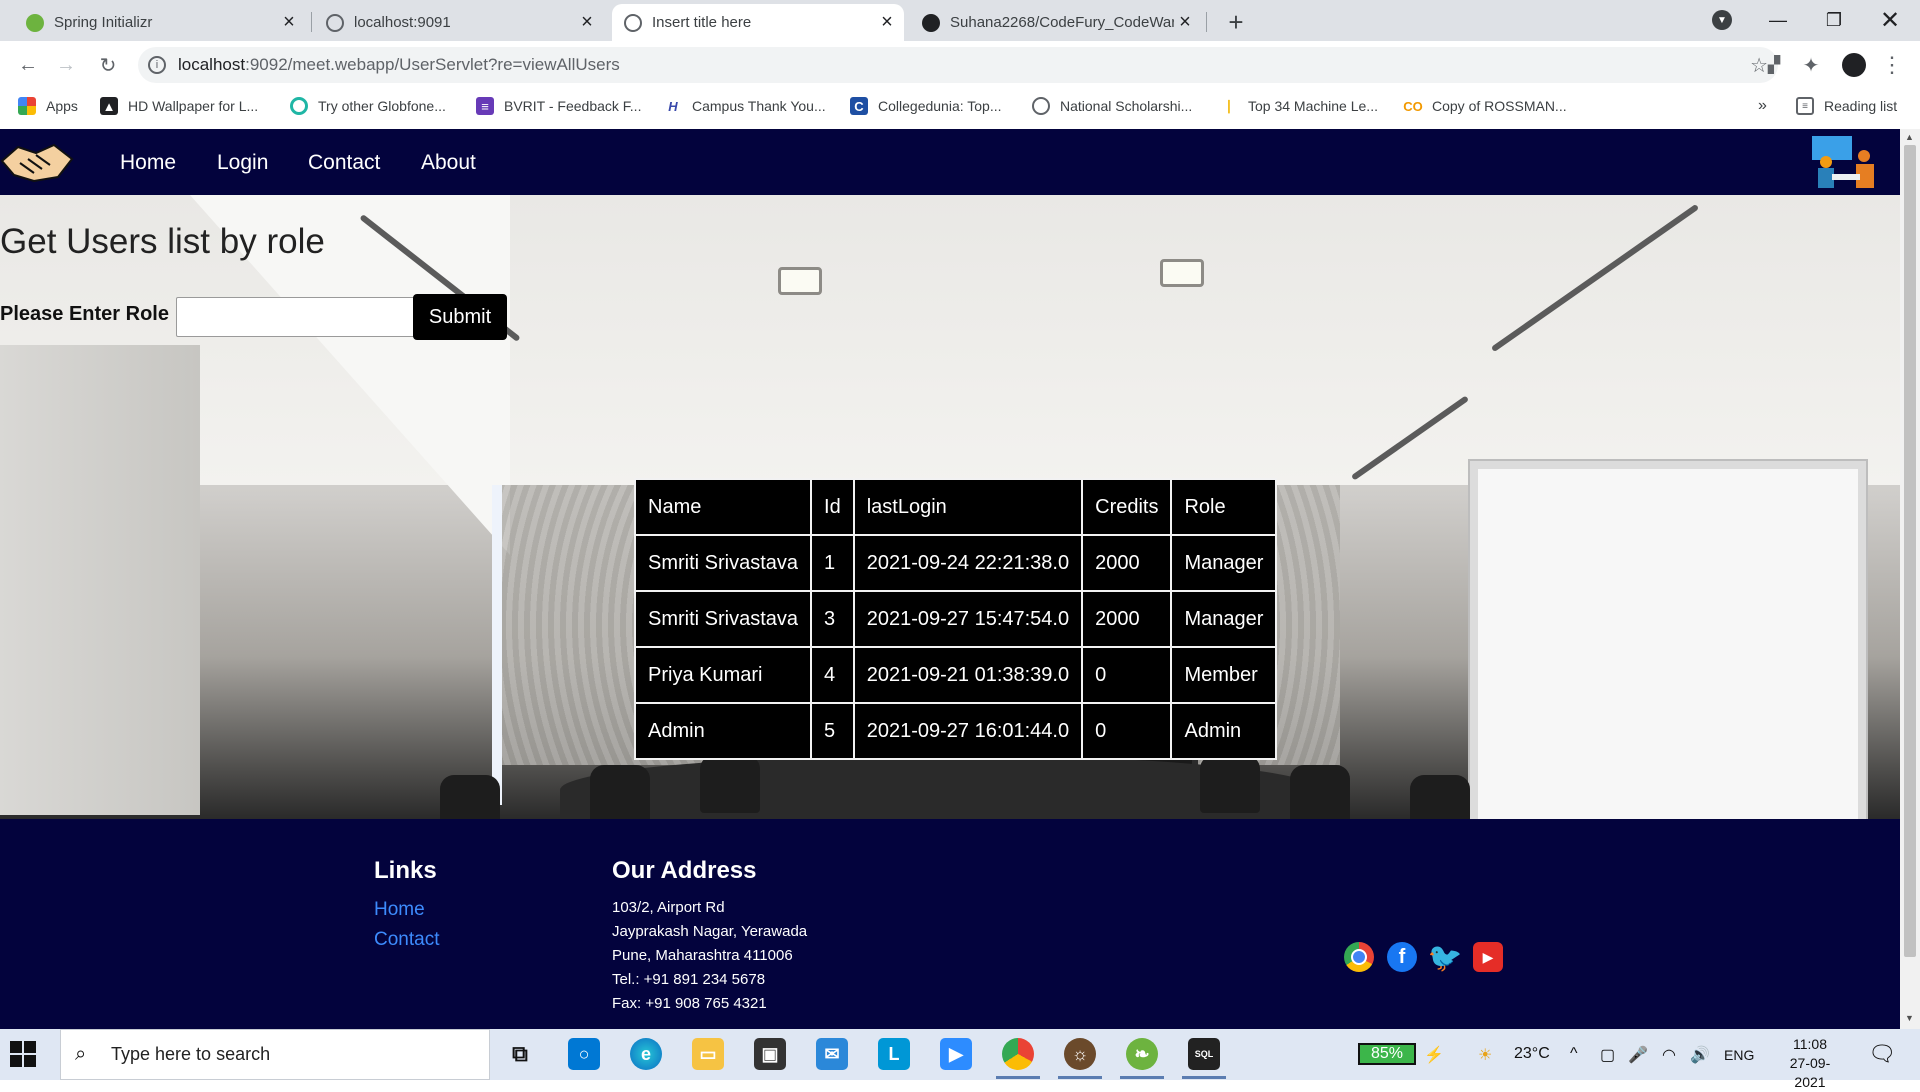  What do you see at coordinates (1892, 65) in the screenshot?
I see `menu-kebab-icon: ⋮` at bounding box center [1892, 65].